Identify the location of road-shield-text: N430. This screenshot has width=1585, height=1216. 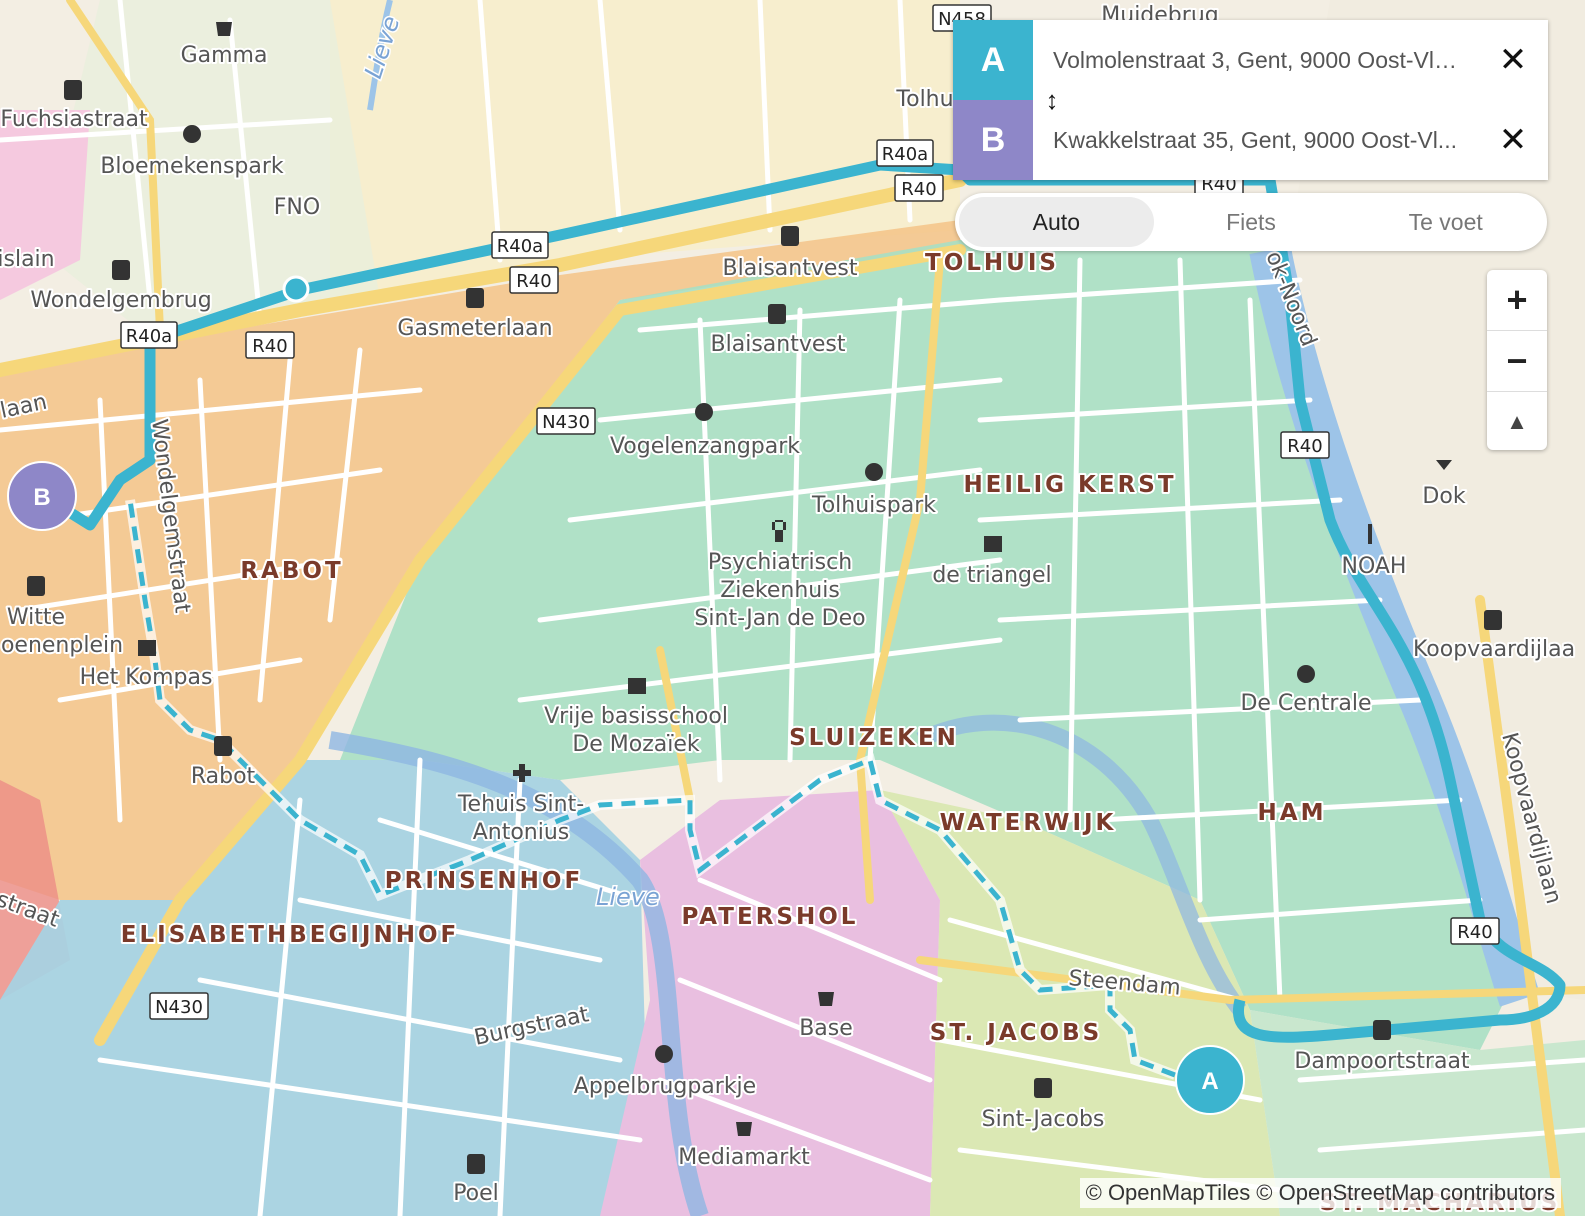
(179, 1007).